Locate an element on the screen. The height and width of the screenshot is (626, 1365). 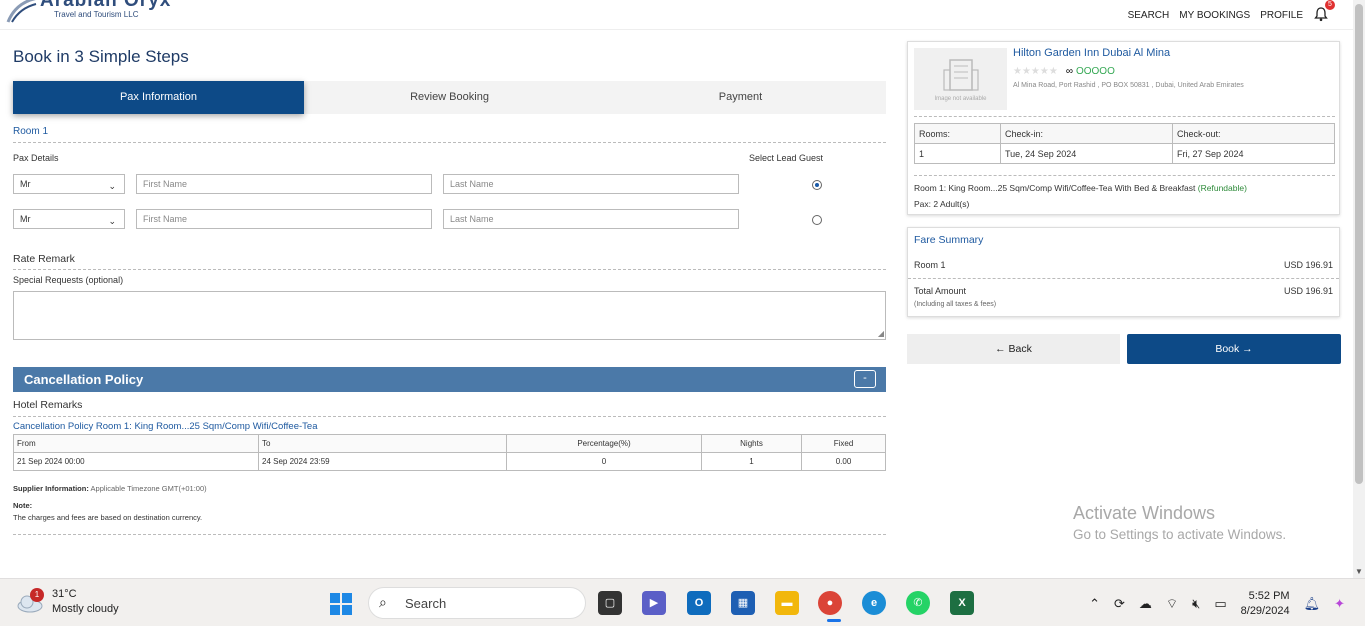
wifi-icon: ⌔ is located at coordinates (1172, 604).